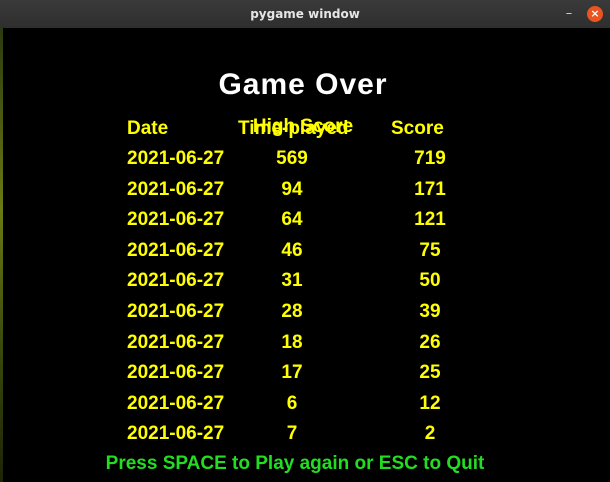  Describe the element at coordinates (303, 84) in the screenshot. I see `game-over-title: Game Over` at that location.